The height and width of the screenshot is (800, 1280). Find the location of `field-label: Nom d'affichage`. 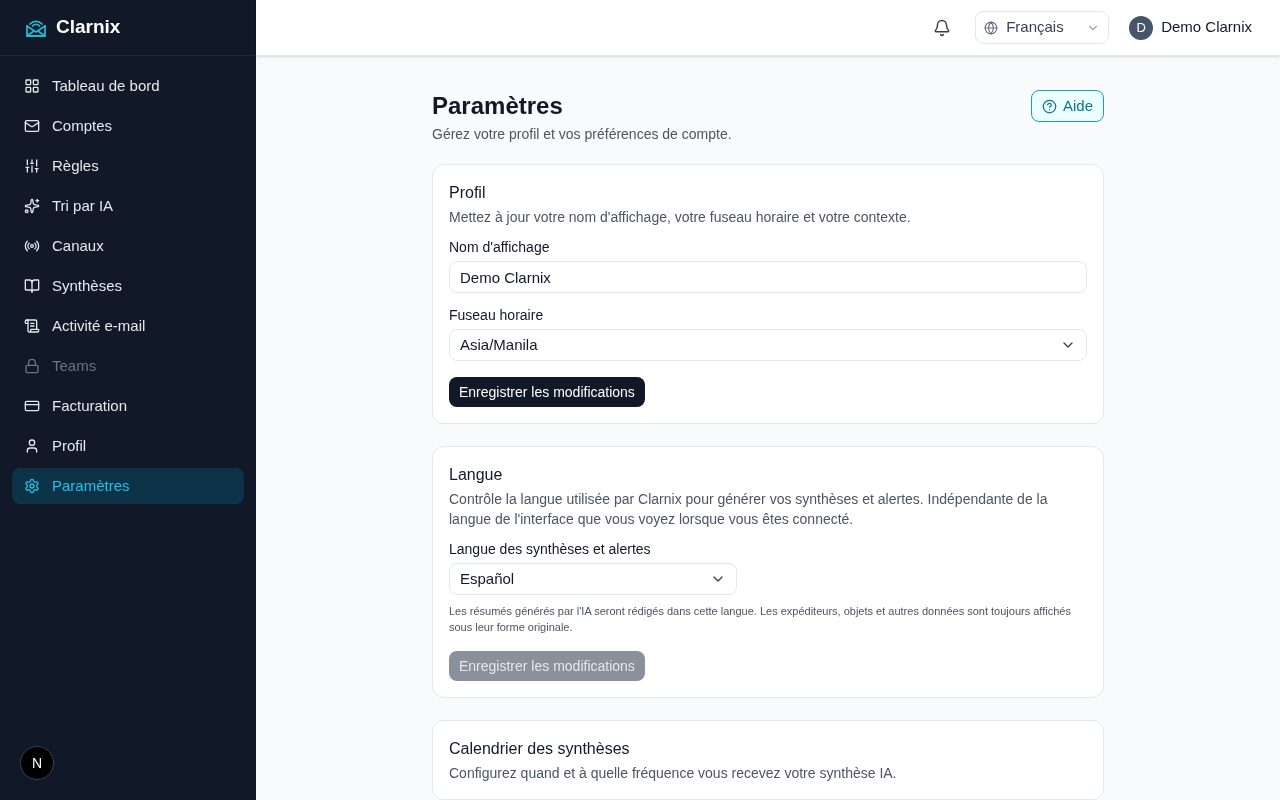

field-label: Nom d'affichage is located at coordinates (500, 247).